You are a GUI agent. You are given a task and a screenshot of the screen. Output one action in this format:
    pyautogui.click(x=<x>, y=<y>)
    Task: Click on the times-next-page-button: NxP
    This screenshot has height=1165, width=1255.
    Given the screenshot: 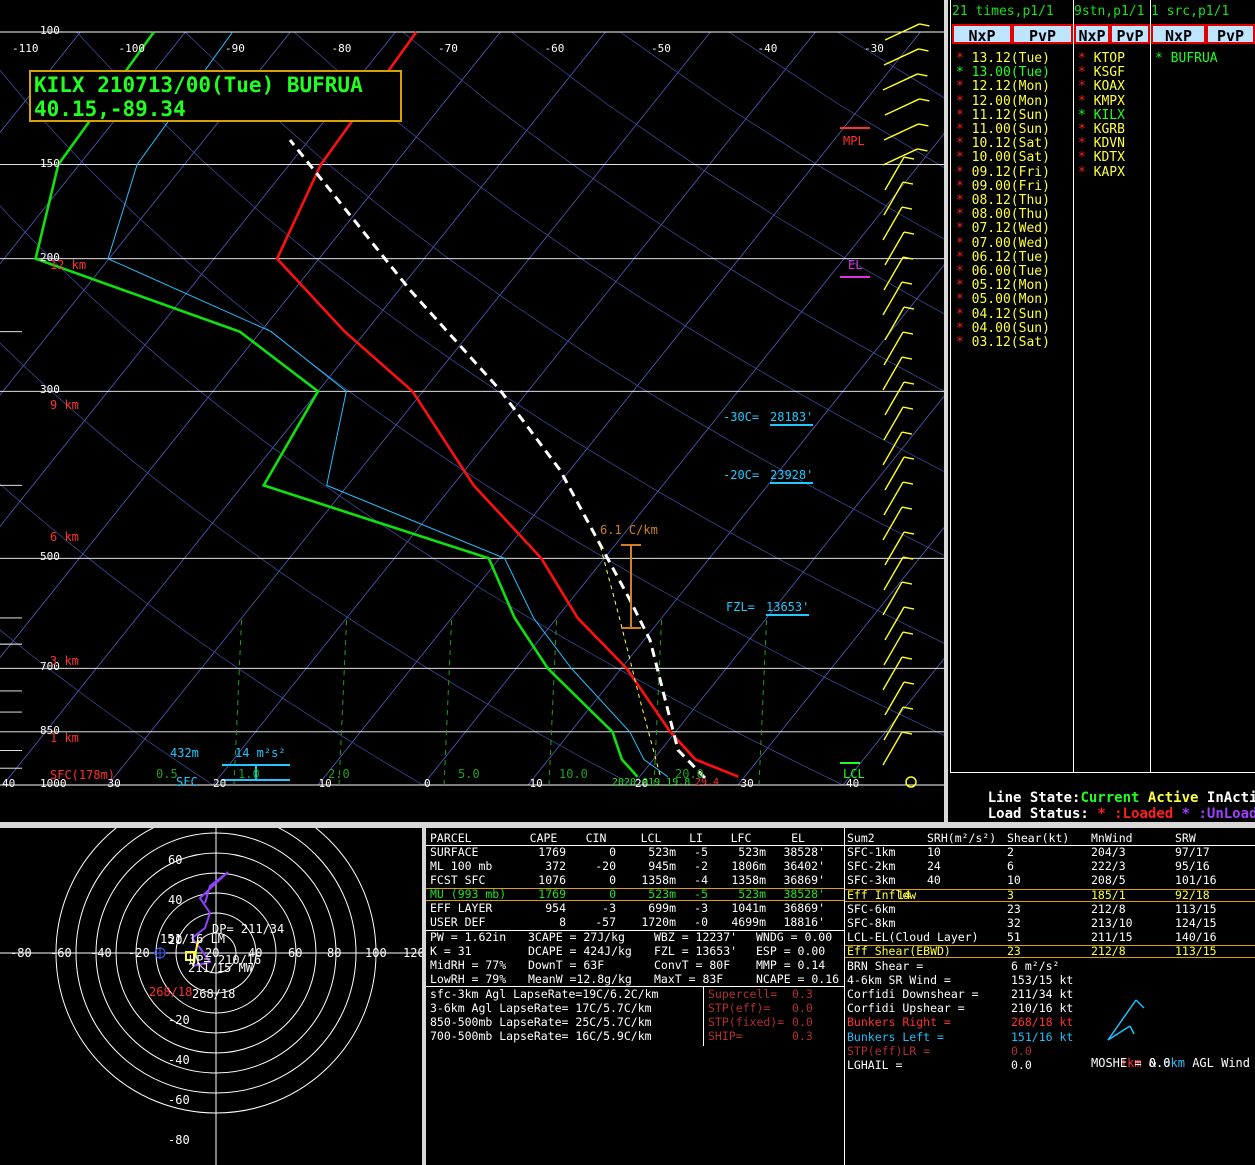 What is the action you would take?
    pyautogui.click(x=982, y=34)
    